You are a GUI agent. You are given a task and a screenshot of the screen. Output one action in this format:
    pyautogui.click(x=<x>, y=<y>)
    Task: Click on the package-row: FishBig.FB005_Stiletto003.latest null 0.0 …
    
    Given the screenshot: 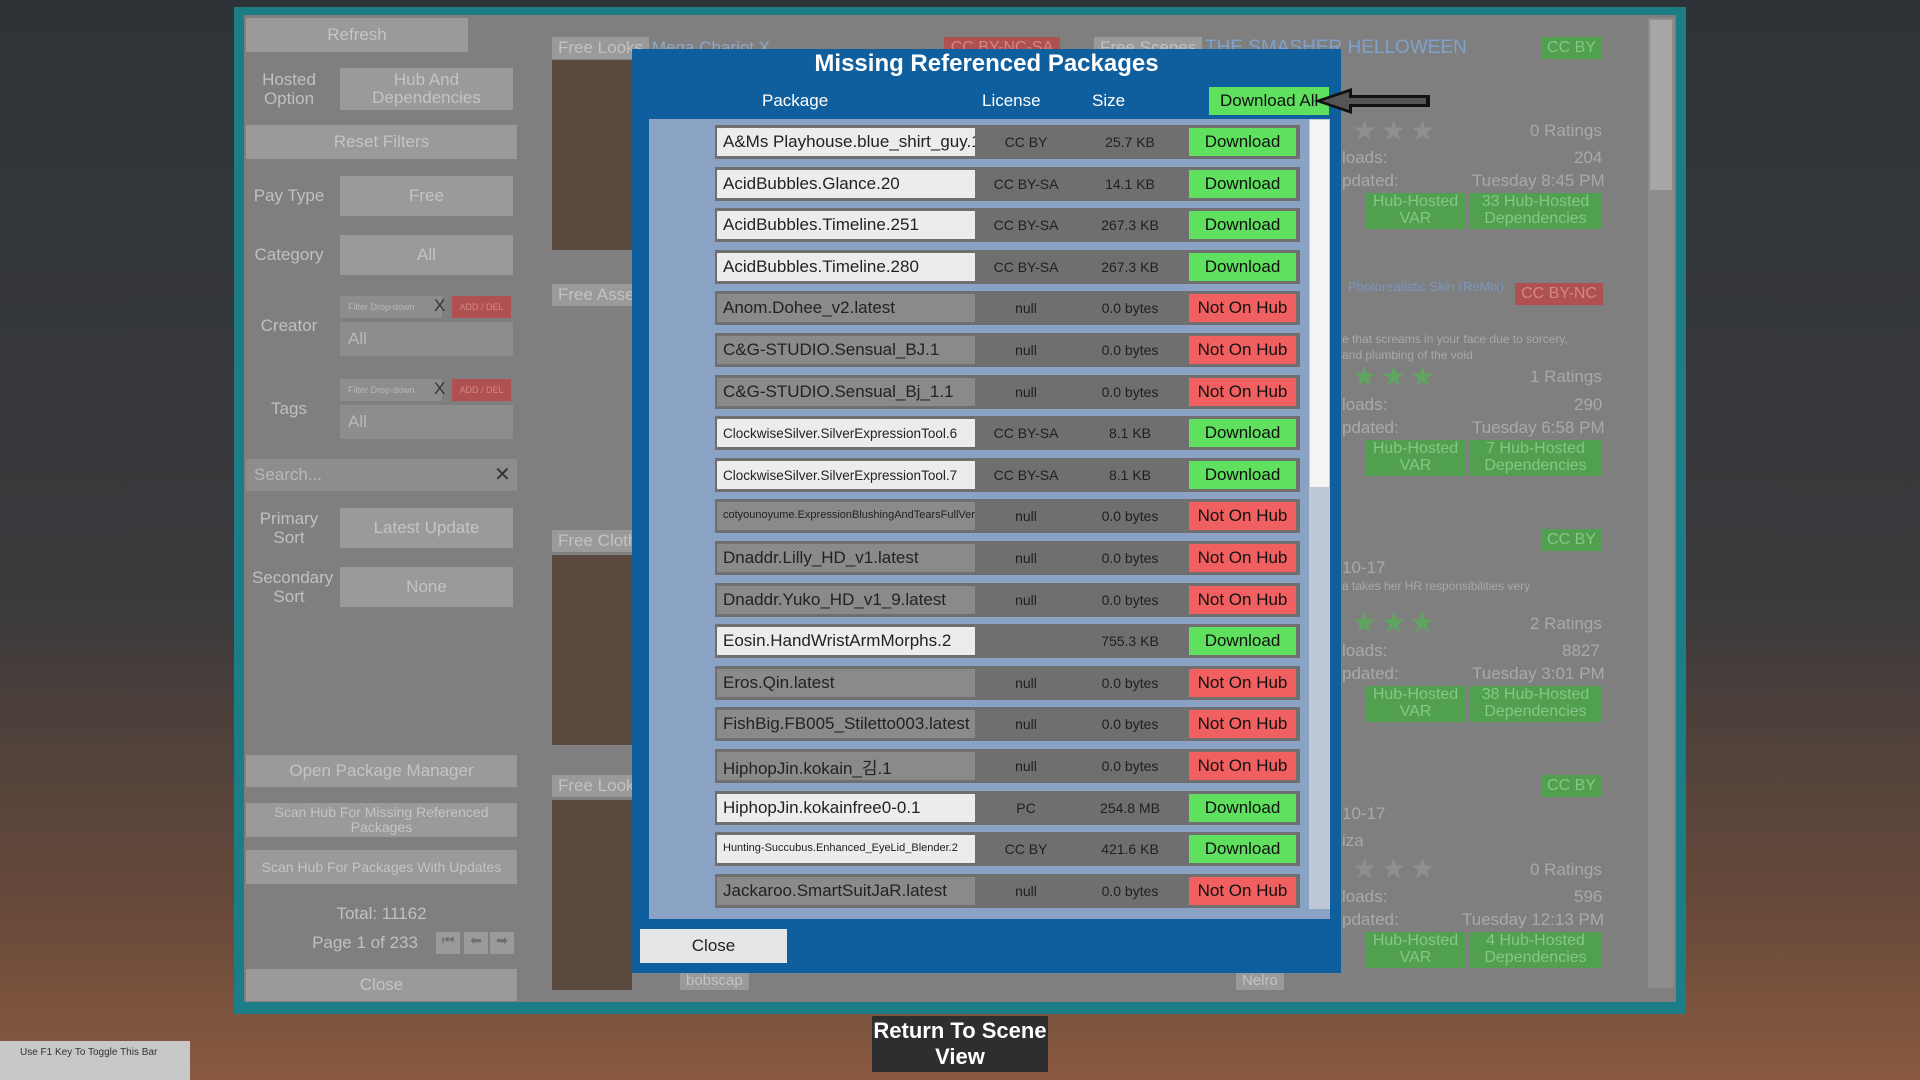 What is the action you would take?
    pyautogui.click(x=1007, y=724)
    